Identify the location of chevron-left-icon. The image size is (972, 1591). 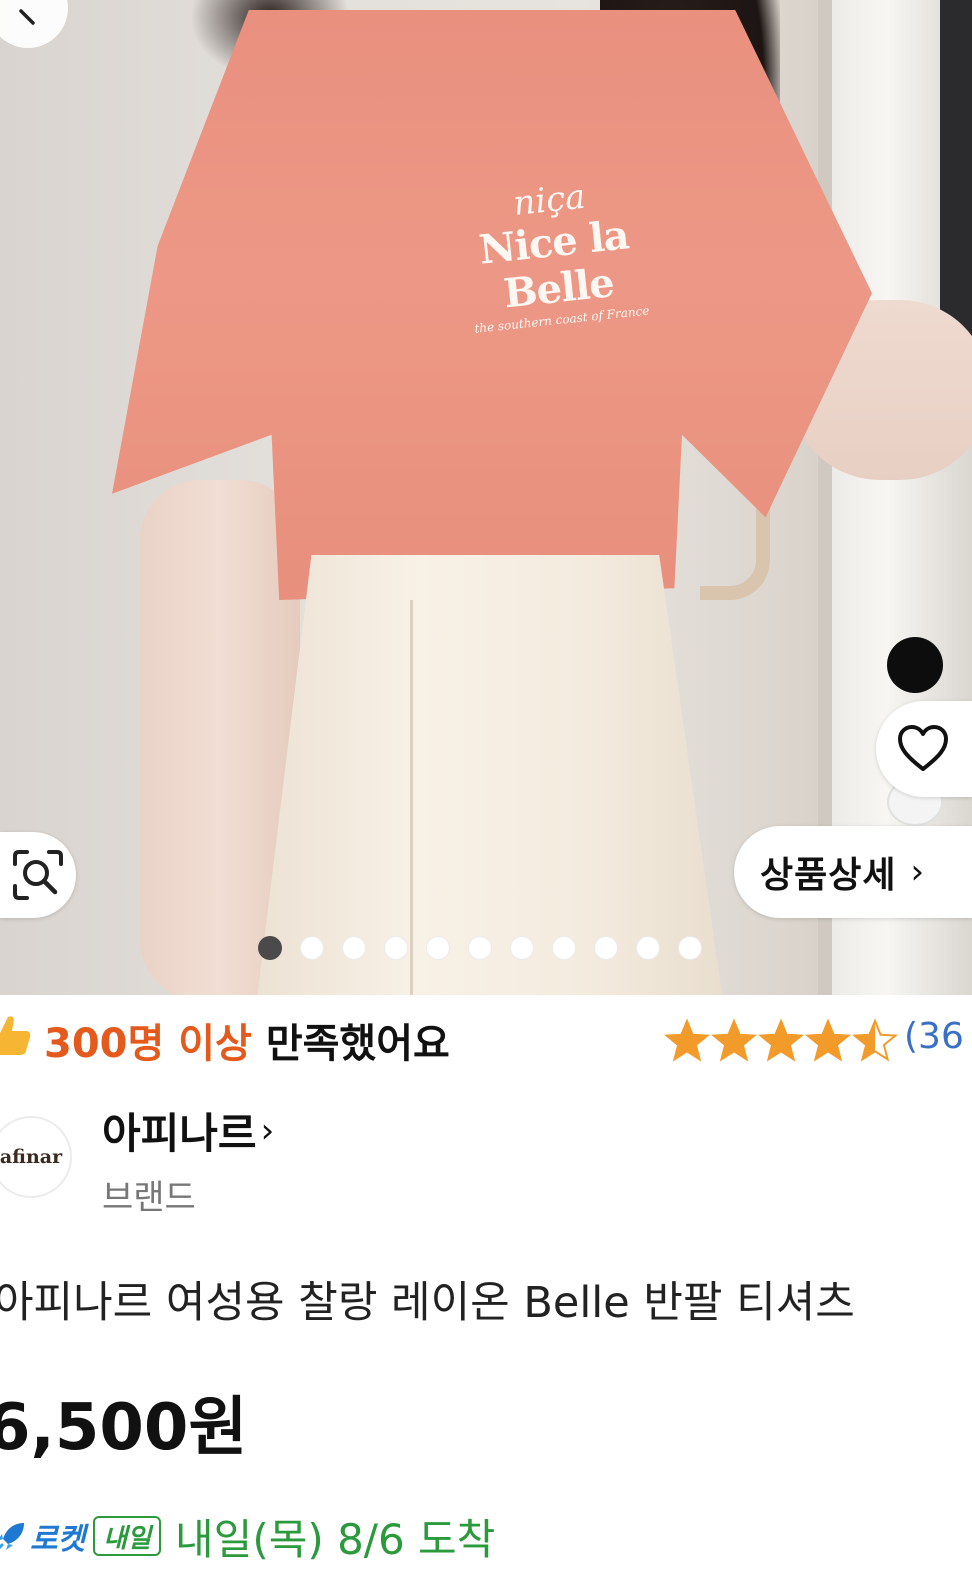
(27, 17).